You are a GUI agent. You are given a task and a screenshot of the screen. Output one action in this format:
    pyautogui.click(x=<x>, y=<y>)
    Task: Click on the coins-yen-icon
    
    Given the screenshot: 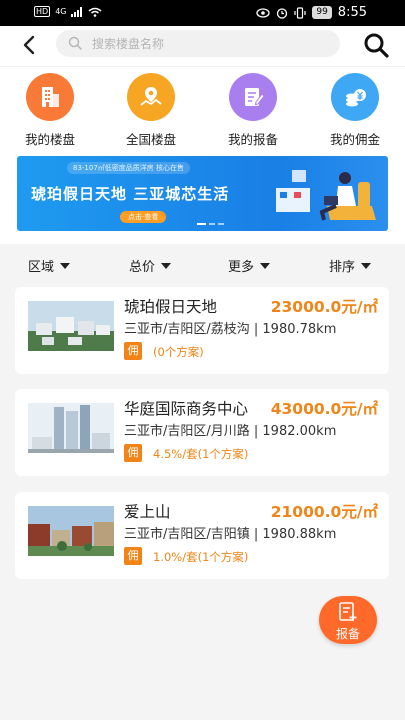 What is the action you would take?
    pyautogui.click(x=356, y=98)
    